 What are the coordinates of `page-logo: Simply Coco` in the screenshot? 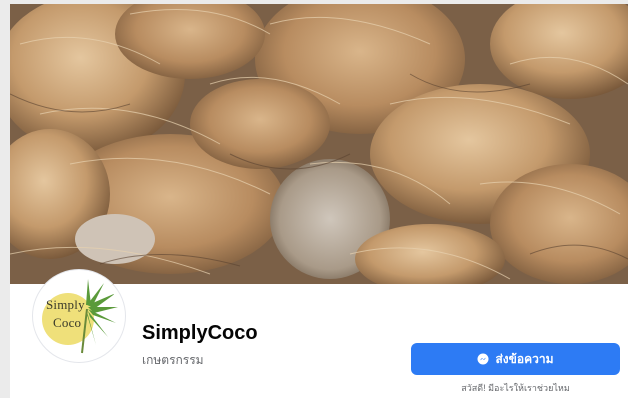 It's located at (79, 316).